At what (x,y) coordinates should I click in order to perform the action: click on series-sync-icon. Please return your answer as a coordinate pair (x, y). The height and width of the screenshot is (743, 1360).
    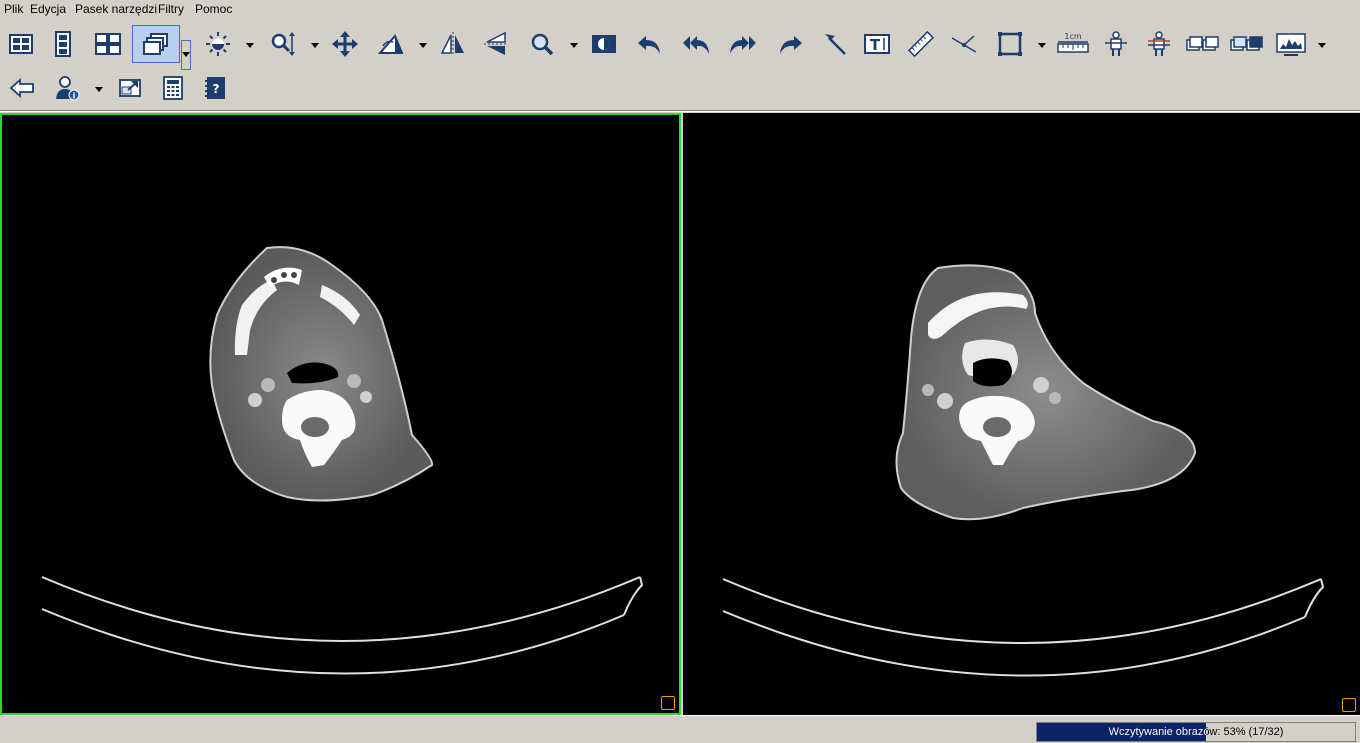
    Looking at the image, I should click on (1202, 44).